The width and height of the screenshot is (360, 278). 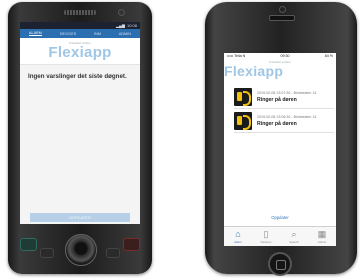 I want to click on tab-search: ⌕ Search, so click(x=294, y=236).